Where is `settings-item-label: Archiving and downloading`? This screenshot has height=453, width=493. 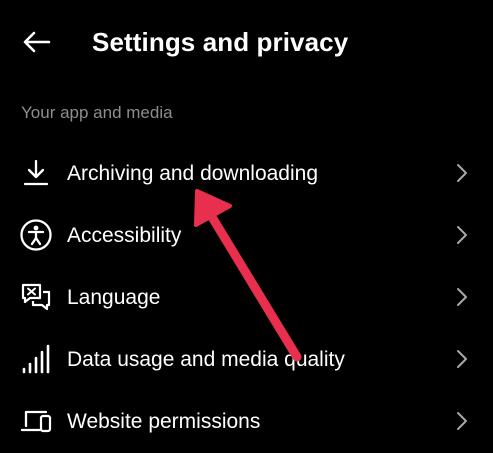 settings-item-label: Archiving and downloading is located at coordinates (193, 173).